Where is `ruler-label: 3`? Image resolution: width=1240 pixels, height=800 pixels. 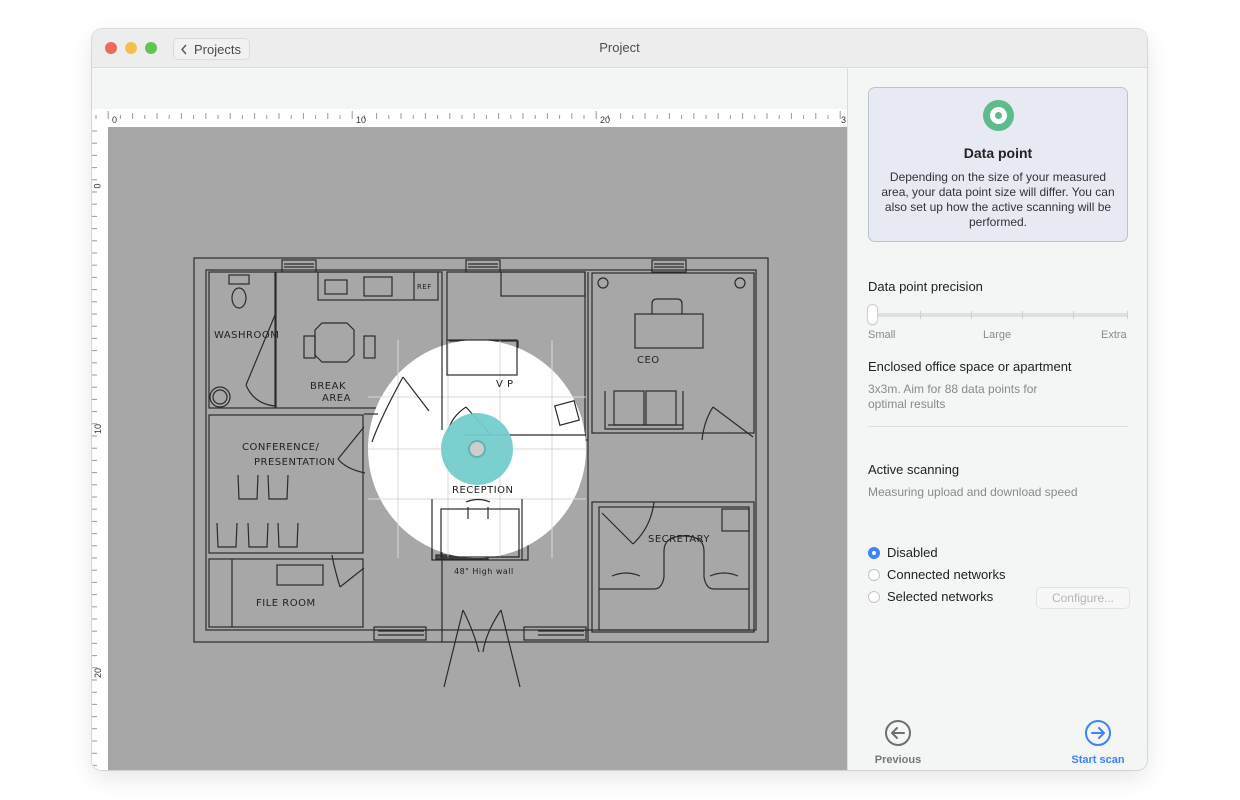
ruler-label: 3 is located at coordinates (844, 120).